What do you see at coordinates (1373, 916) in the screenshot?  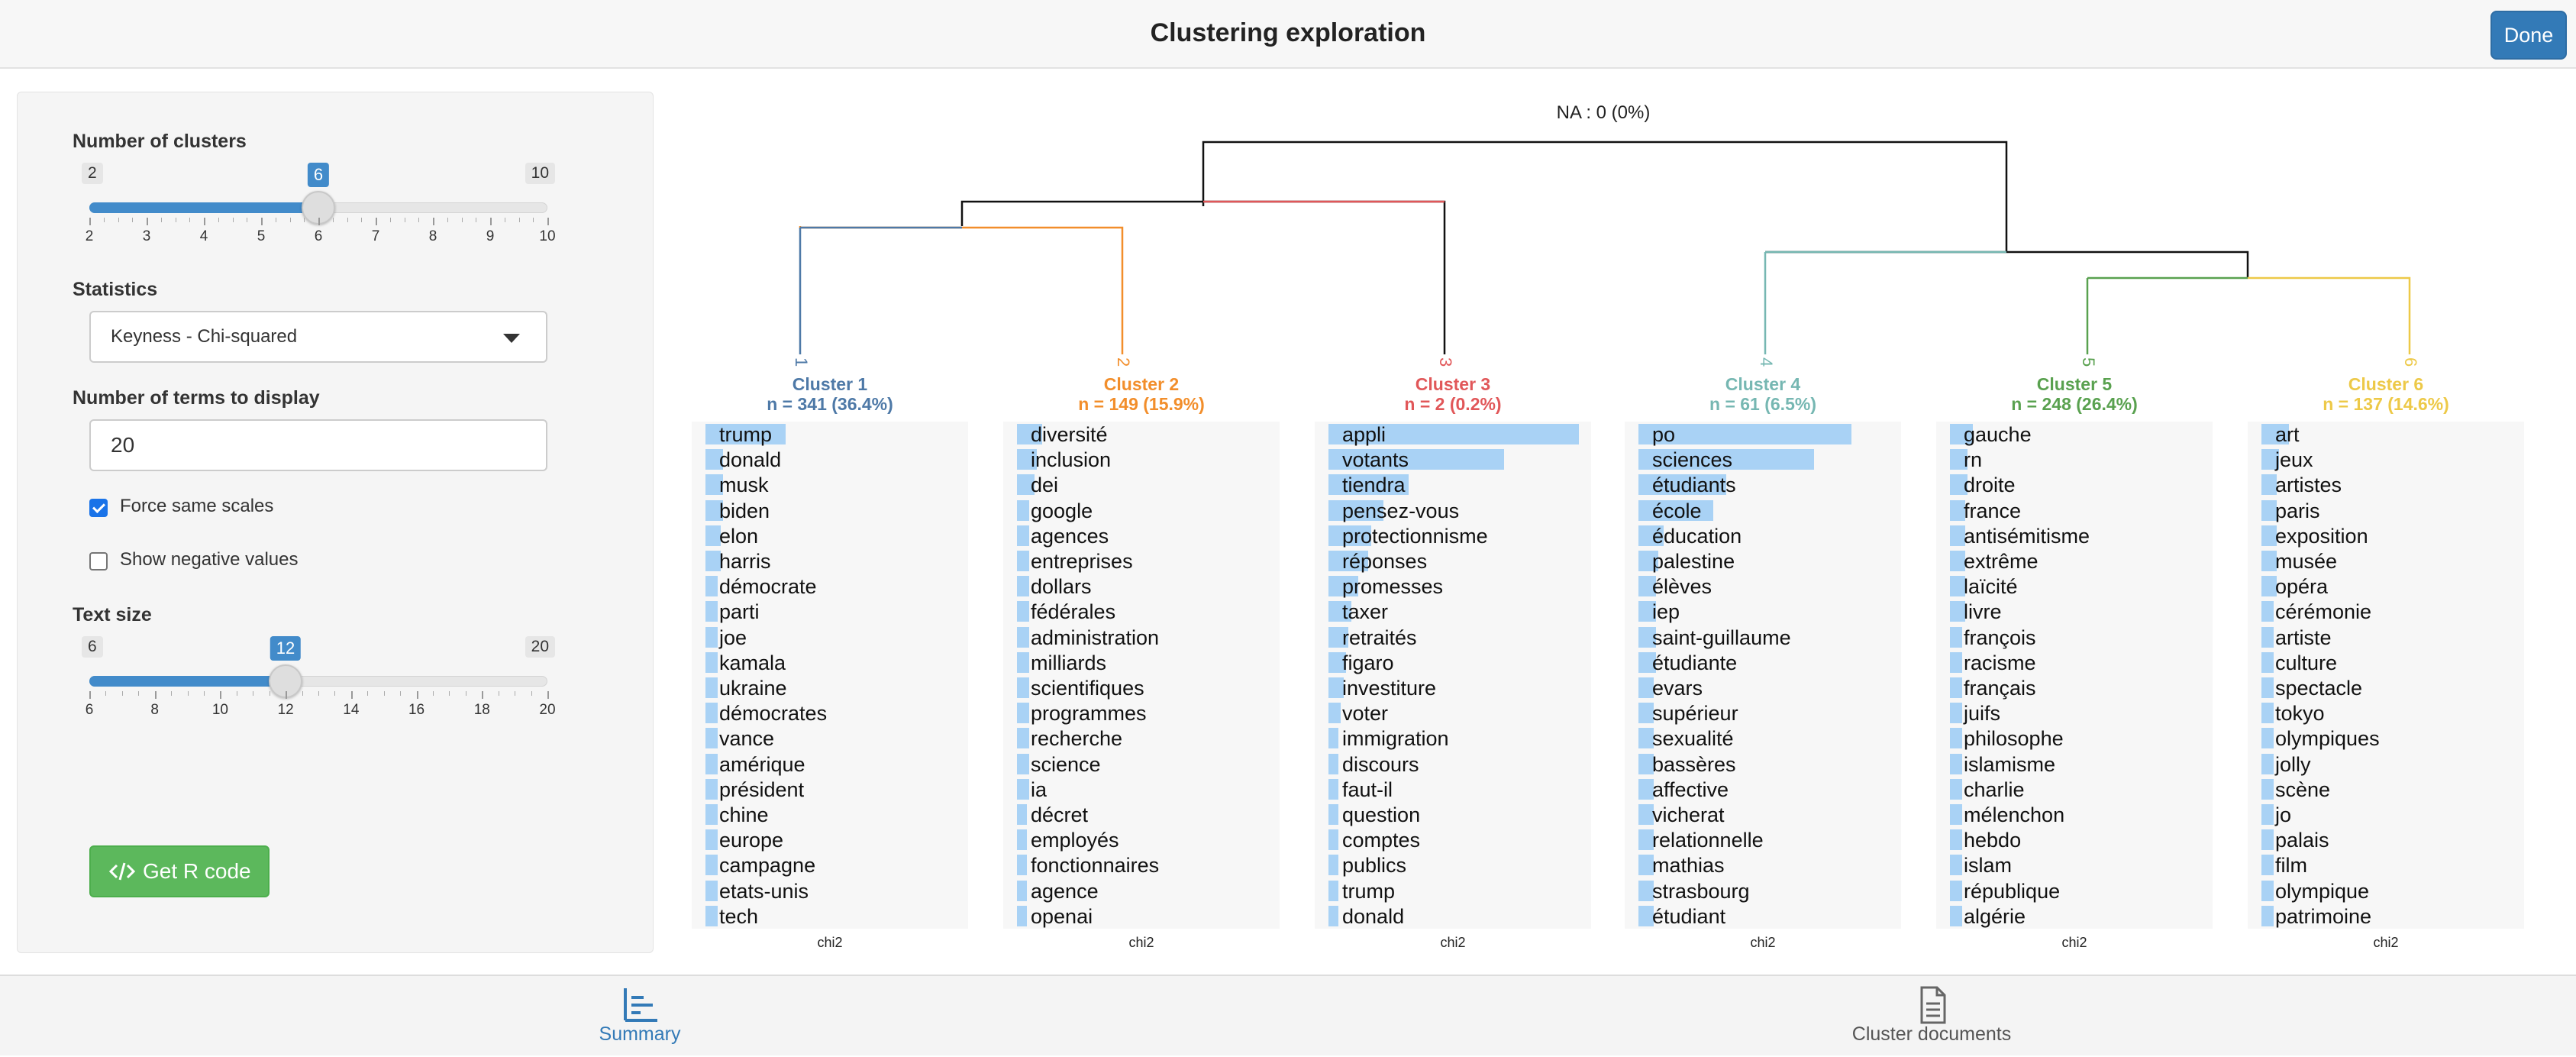 I see `term-label: donald` at bounding box center [1373, 916].